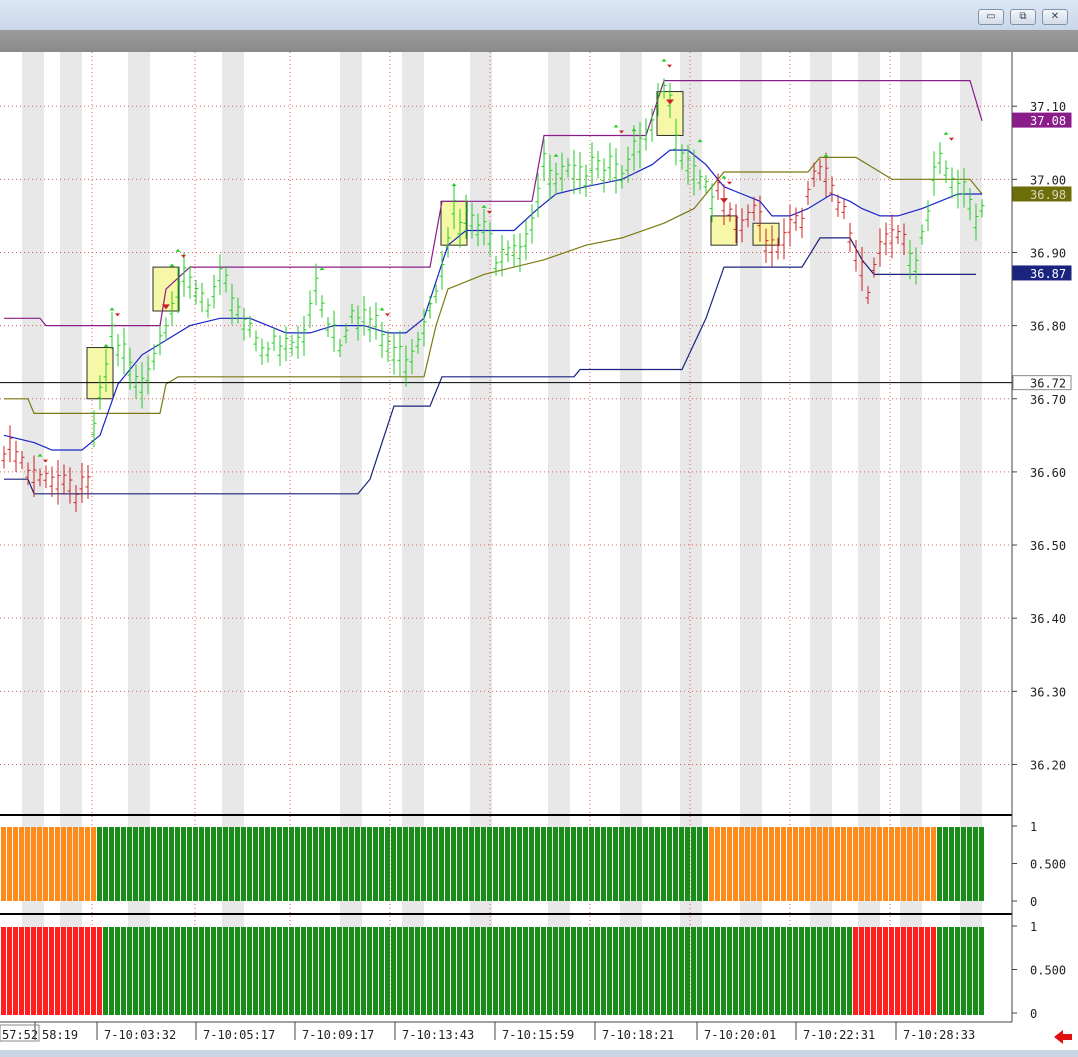 This screenshot has width=1078, height=1057. I want to click on close-button: ✕, so click(1055, 17).